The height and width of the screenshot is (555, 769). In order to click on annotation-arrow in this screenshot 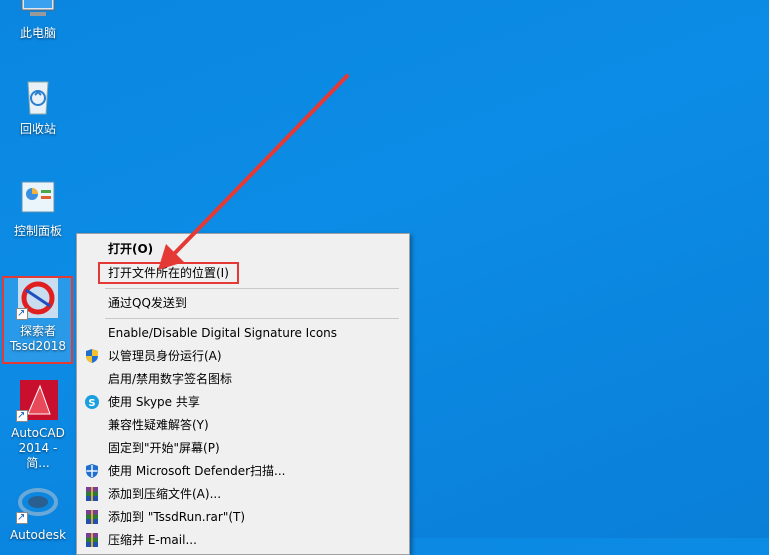, I will do `click(253, 172)`.